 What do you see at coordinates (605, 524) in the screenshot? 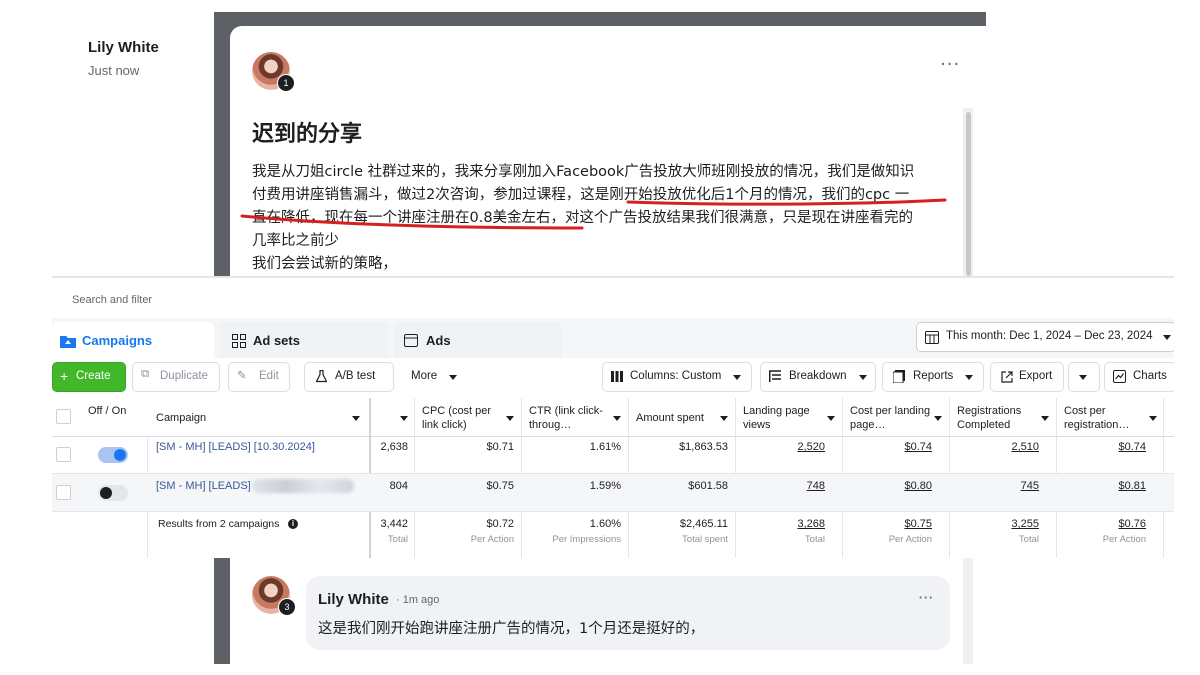
I see `total-ctr: 1.60%` at bounding box center [605, 524].